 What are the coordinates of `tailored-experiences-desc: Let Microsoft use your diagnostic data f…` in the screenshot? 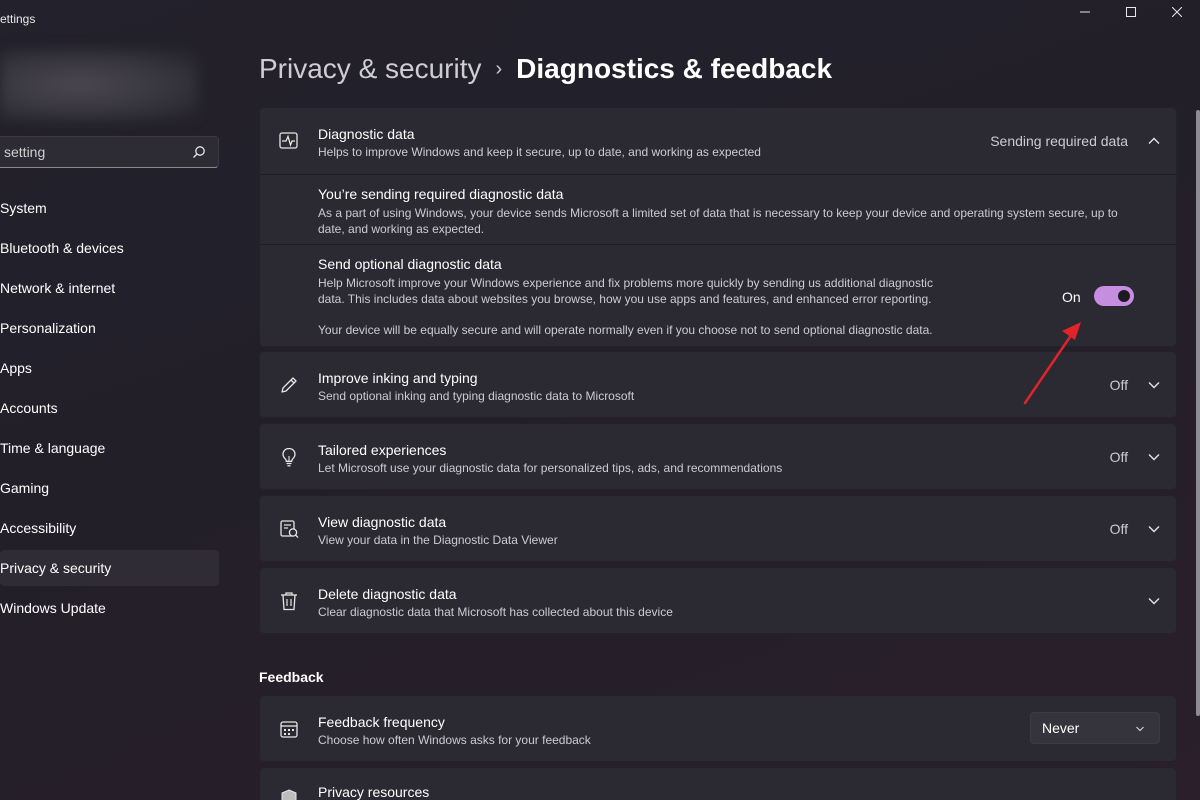 It's located at (550, 468).